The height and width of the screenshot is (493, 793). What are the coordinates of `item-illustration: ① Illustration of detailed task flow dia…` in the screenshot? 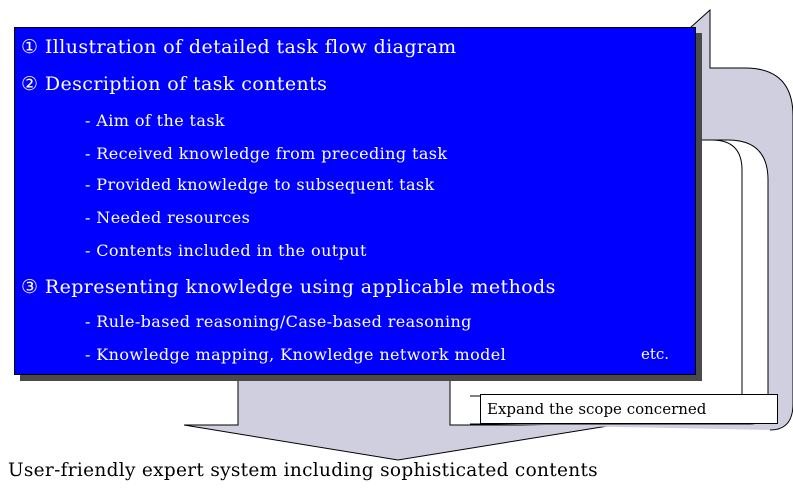 It's located at (239, 47).